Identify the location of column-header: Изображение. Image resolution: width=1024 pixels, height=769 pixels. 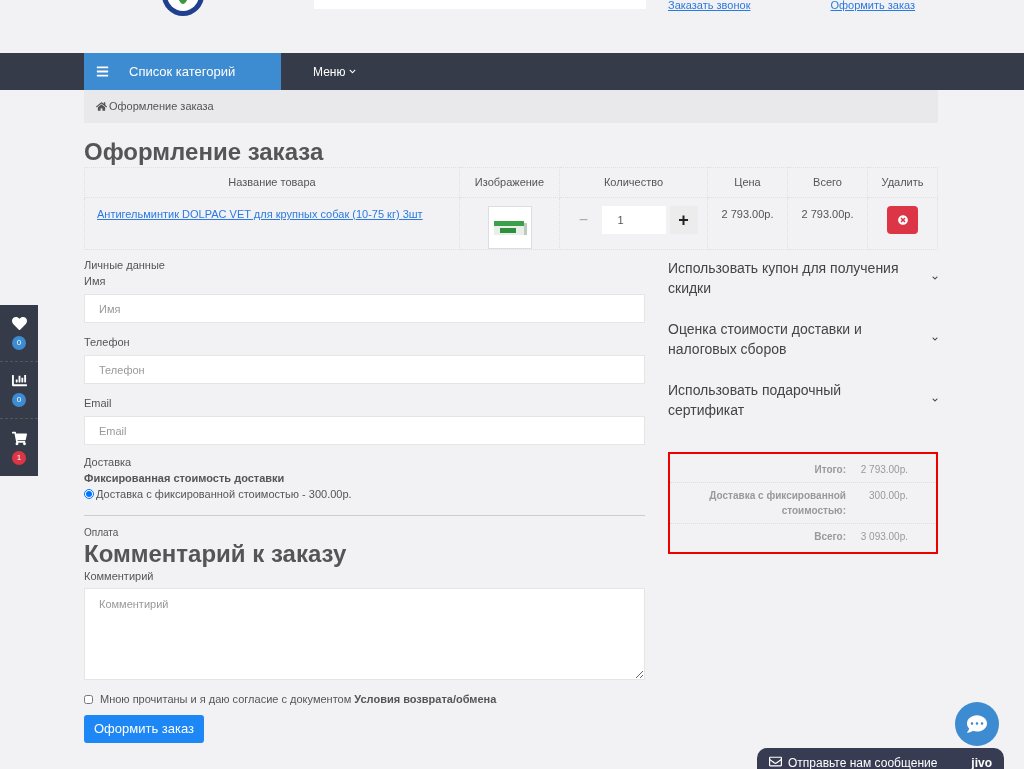
(509, 182).